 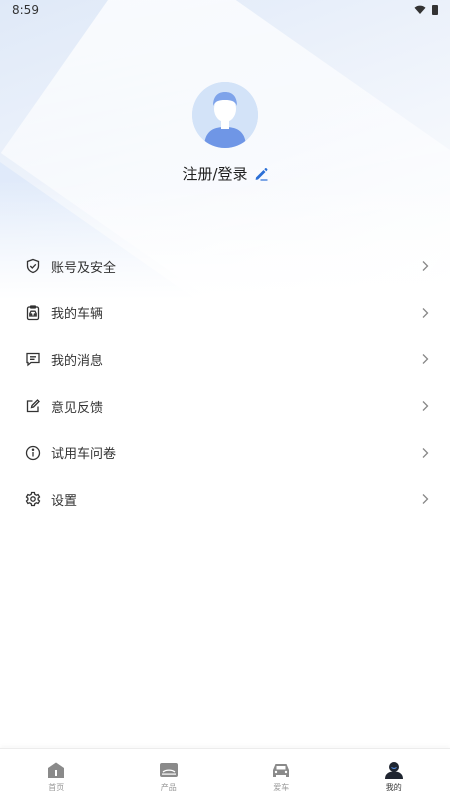 I want to click on menu-item-my-vehicles: 我的车辆, so click(x=225, y=313).